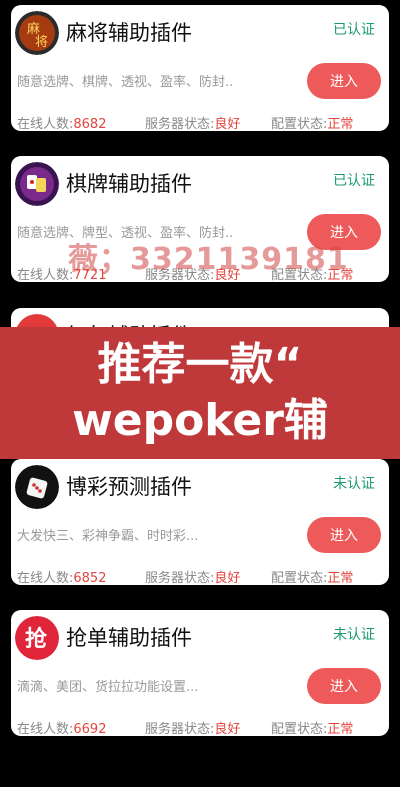 Image resolution: width=400 pixels, height=787 pixels. I want to click on svg-text: 抢, so click(36, 639).